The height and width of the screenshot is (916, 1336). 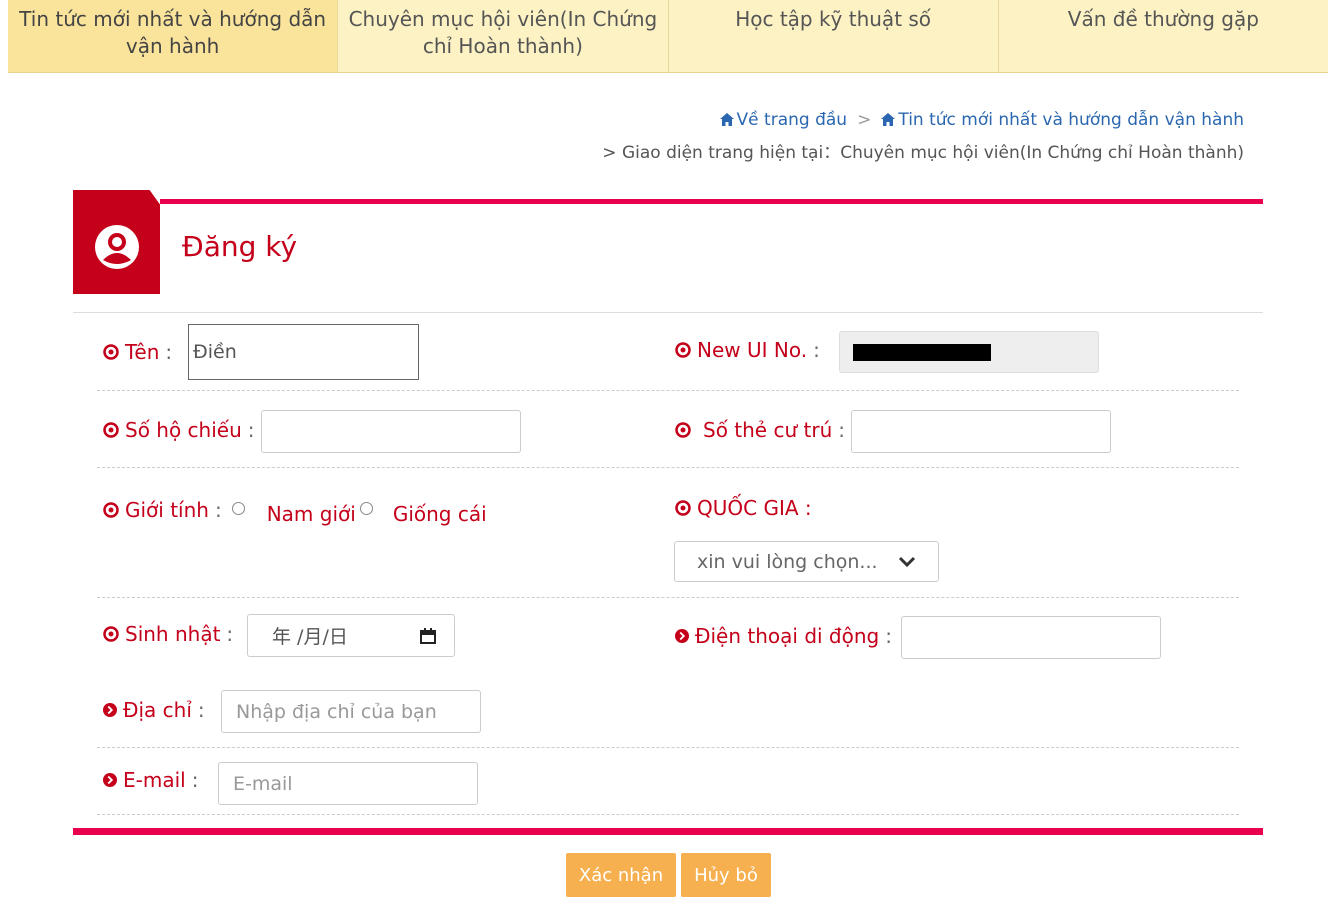 I want to click on phone-input, so click(x=1031, y=637).